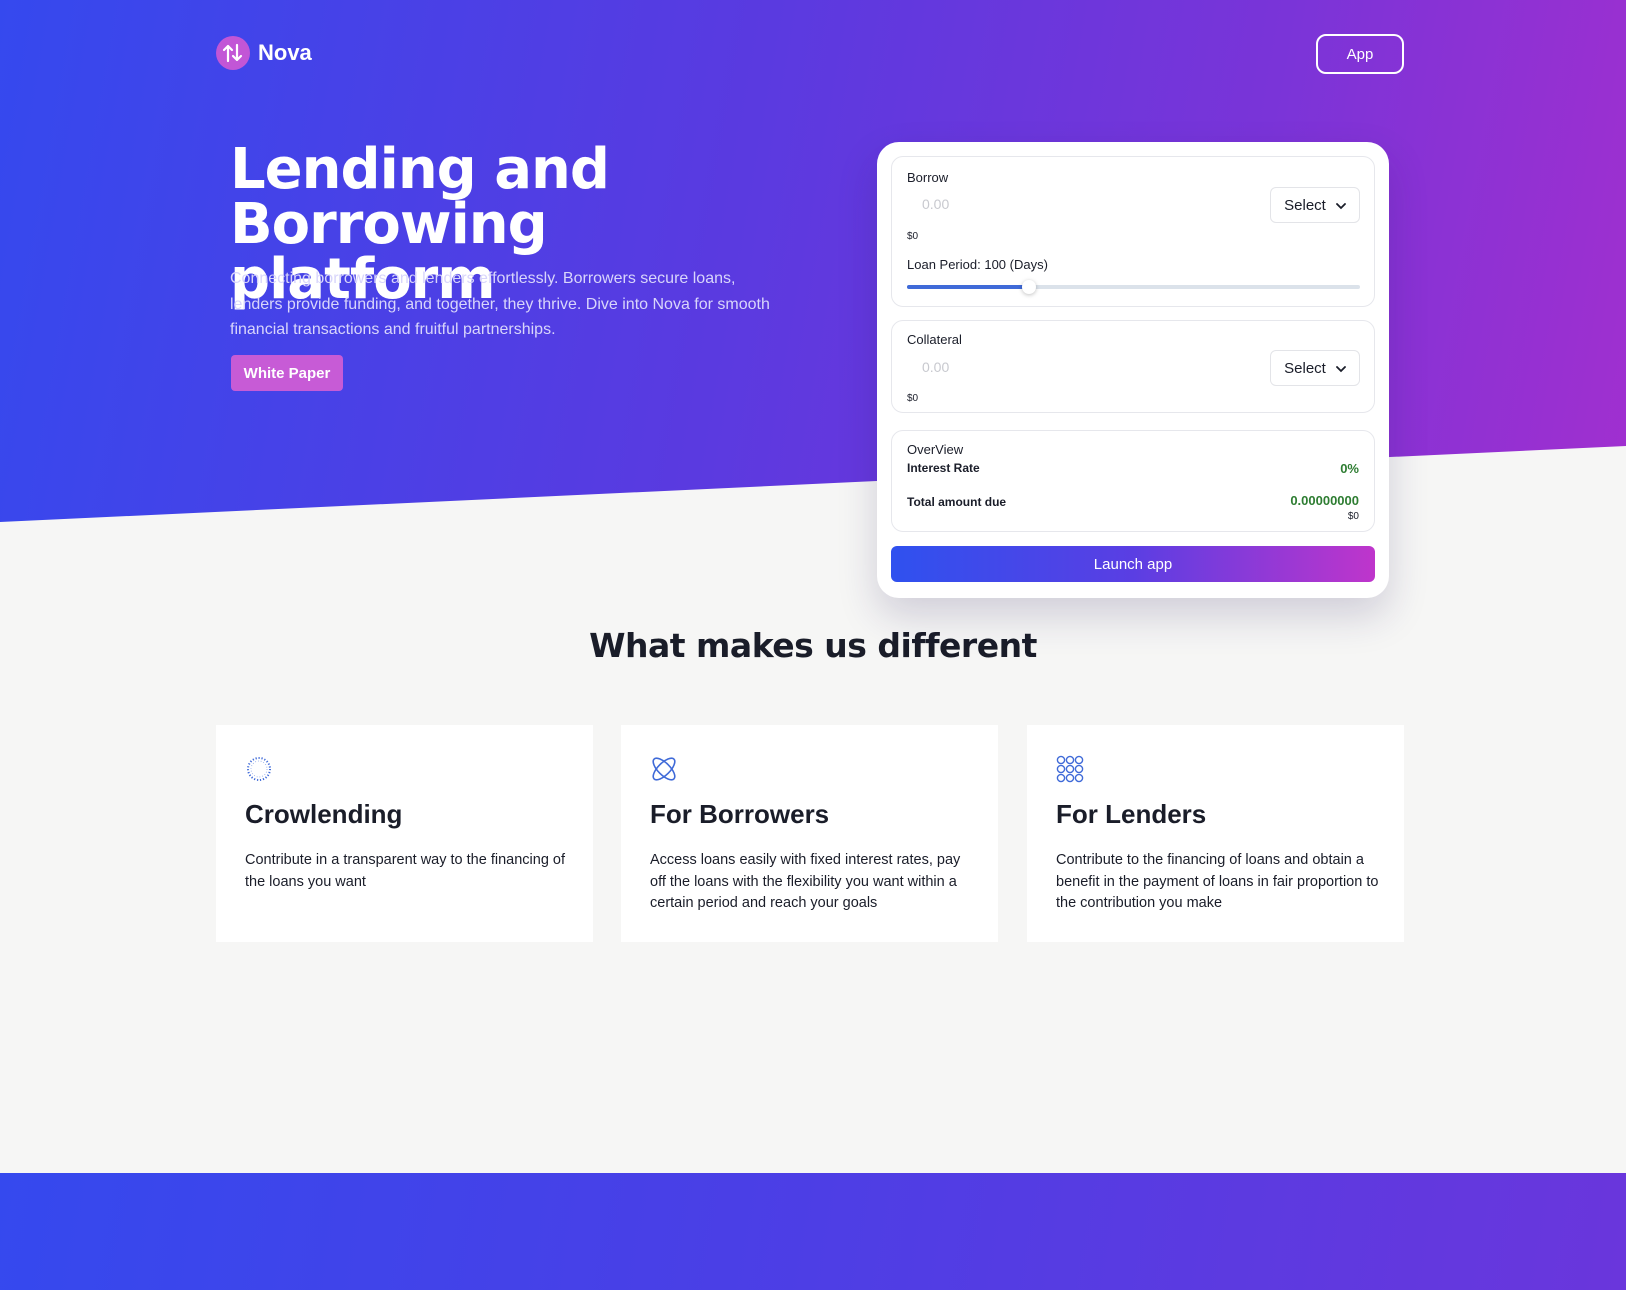 The height and width of the screenshot is (1290, 1626). I want to click on borrow-usd-value: $0, so click(913, 236).